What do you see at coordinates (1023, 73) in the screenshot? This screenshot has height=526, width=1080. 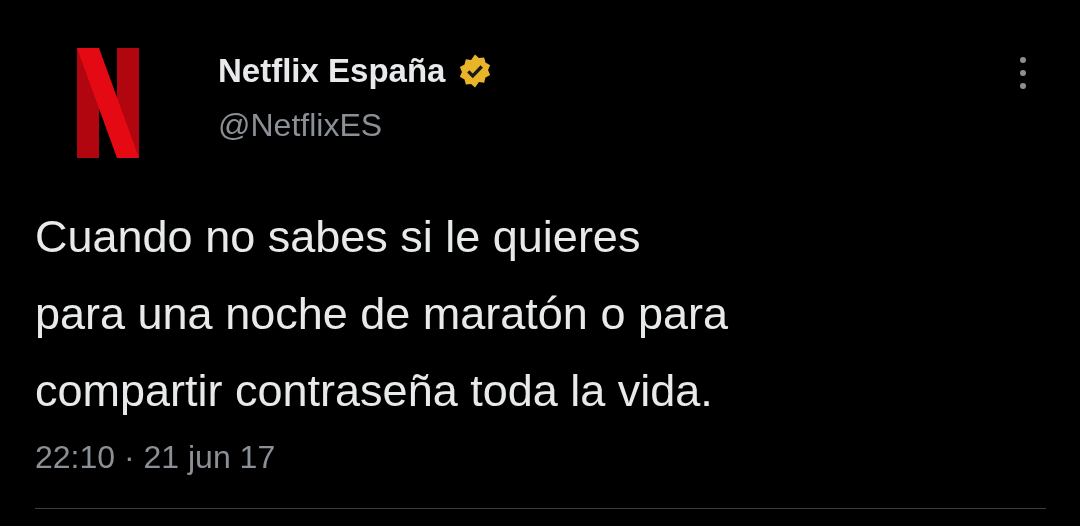 I see `more-options-icon` at bounding box center [1023, 73].